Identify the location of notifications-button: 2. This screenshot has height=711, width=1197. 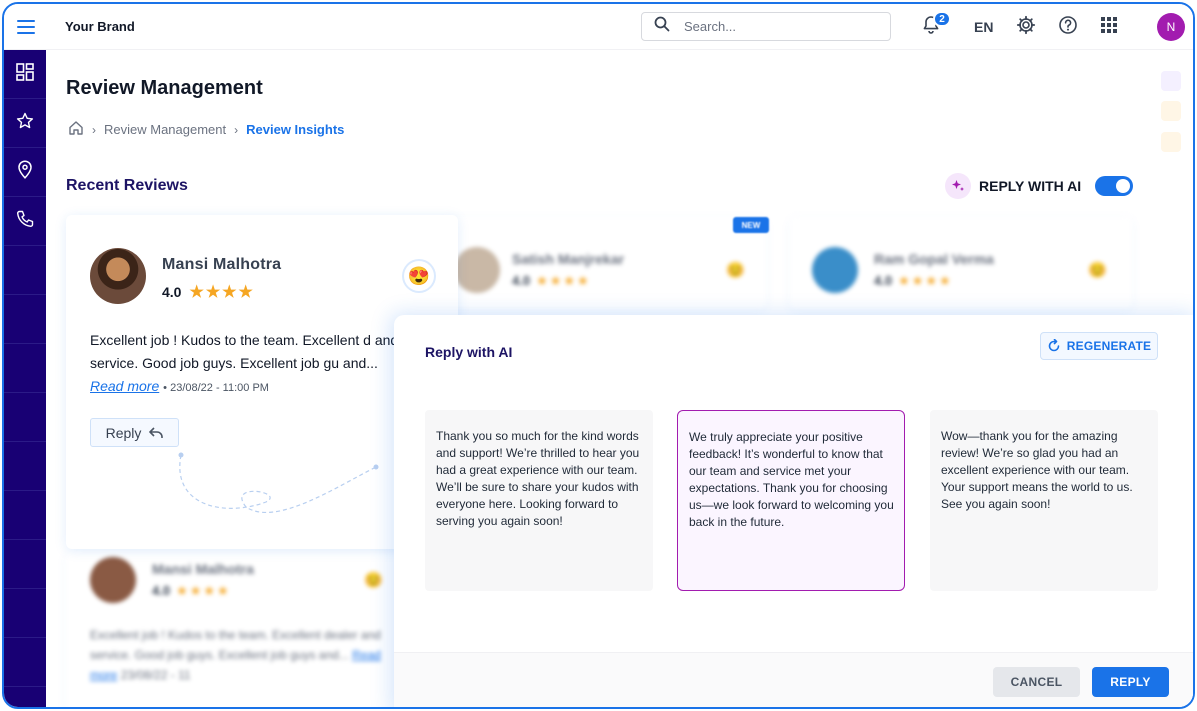
(935, 25).